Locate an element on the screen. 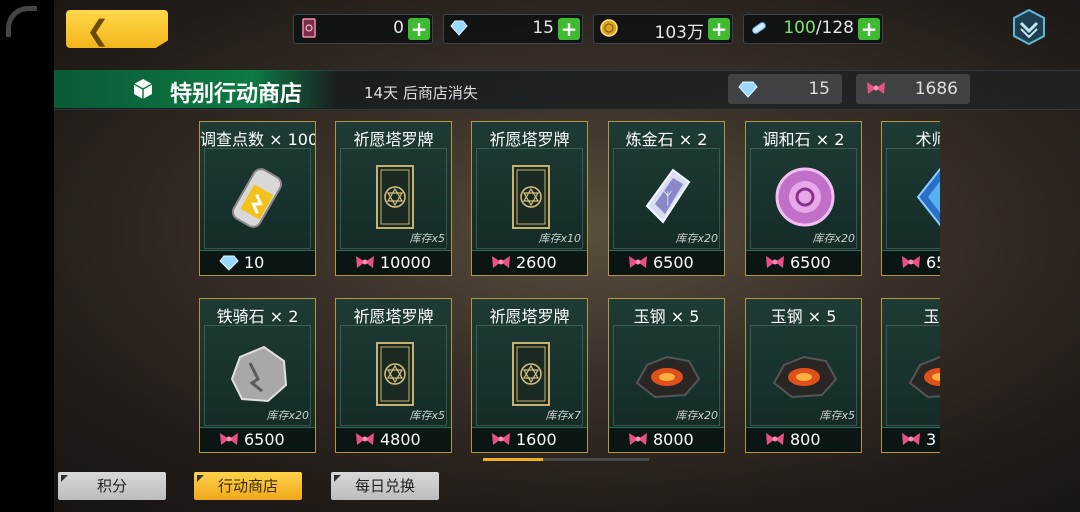 The height and width of the screenshot is (512, 1080). collapse-menu-icon is located at coordinates (1029, 27).